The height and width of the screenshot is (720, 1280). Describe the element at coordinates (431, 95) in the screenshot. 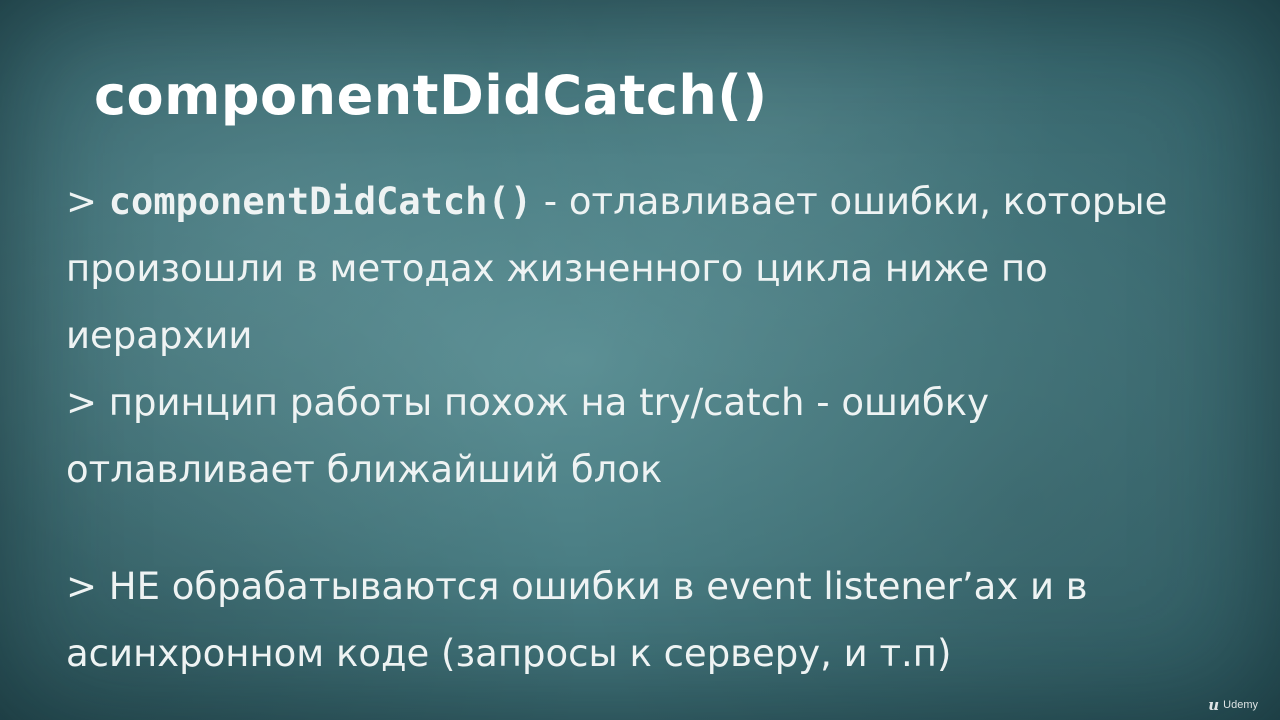

I see `slide-title: componentDidCatch()` at that location.